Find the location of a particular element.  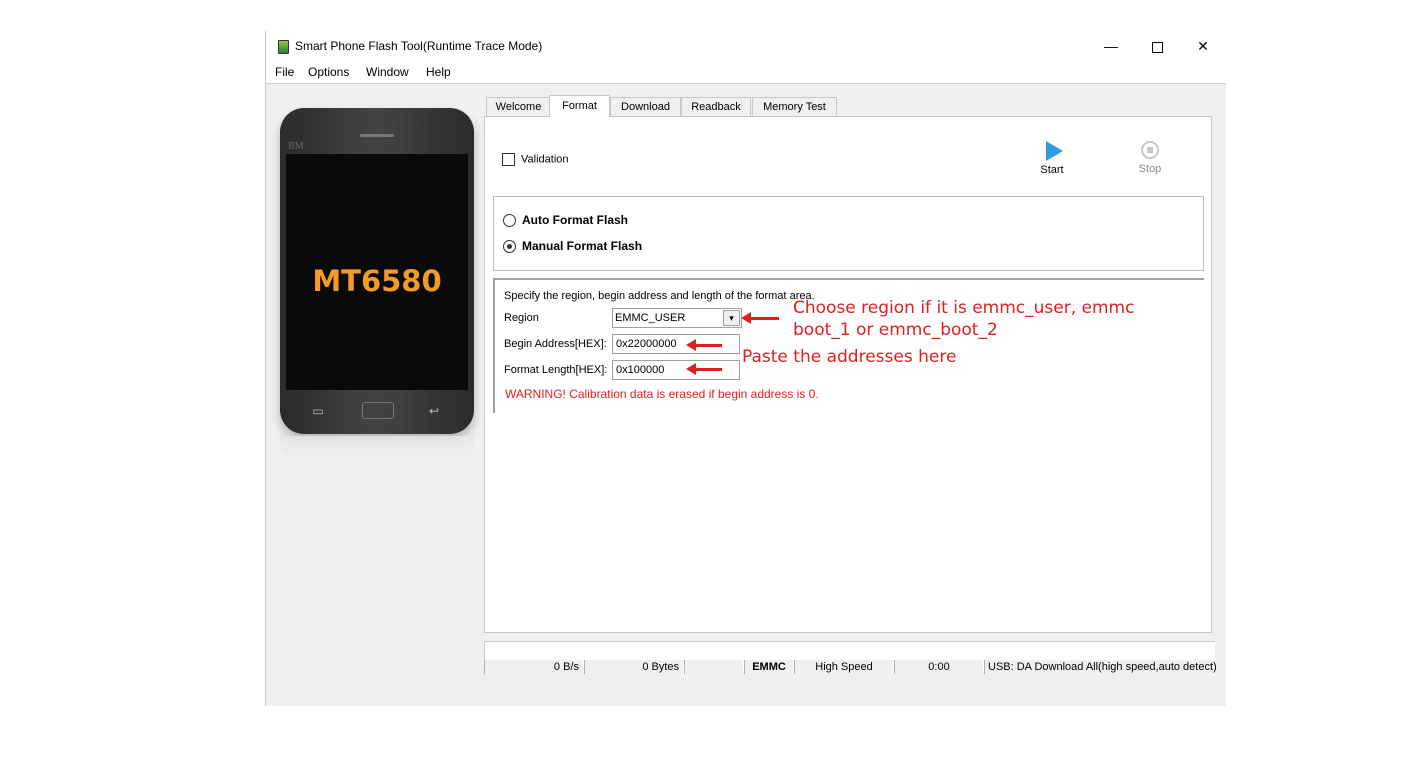

start-label: Start is located at coordinates (1052, 170).